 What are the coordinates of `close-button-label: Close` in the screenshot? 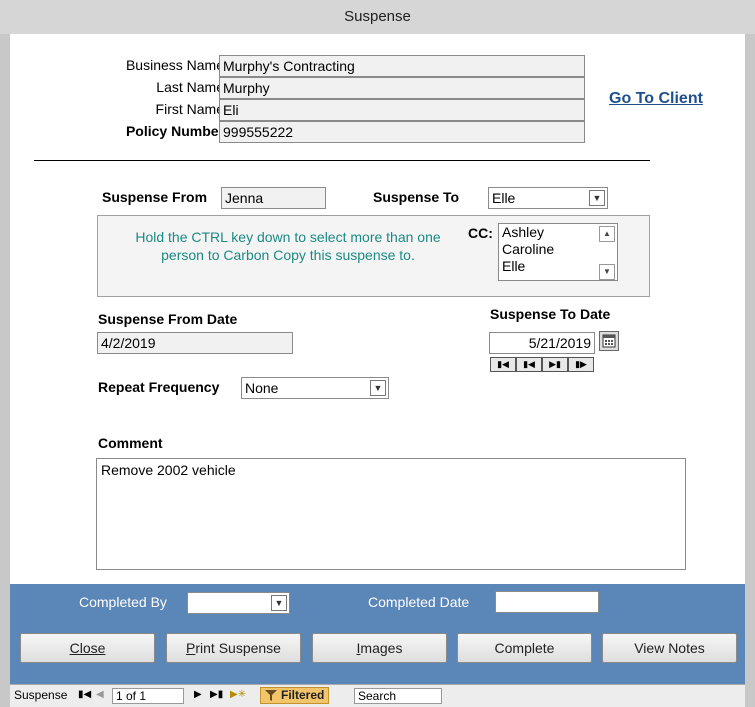 It's located at (87, 648).